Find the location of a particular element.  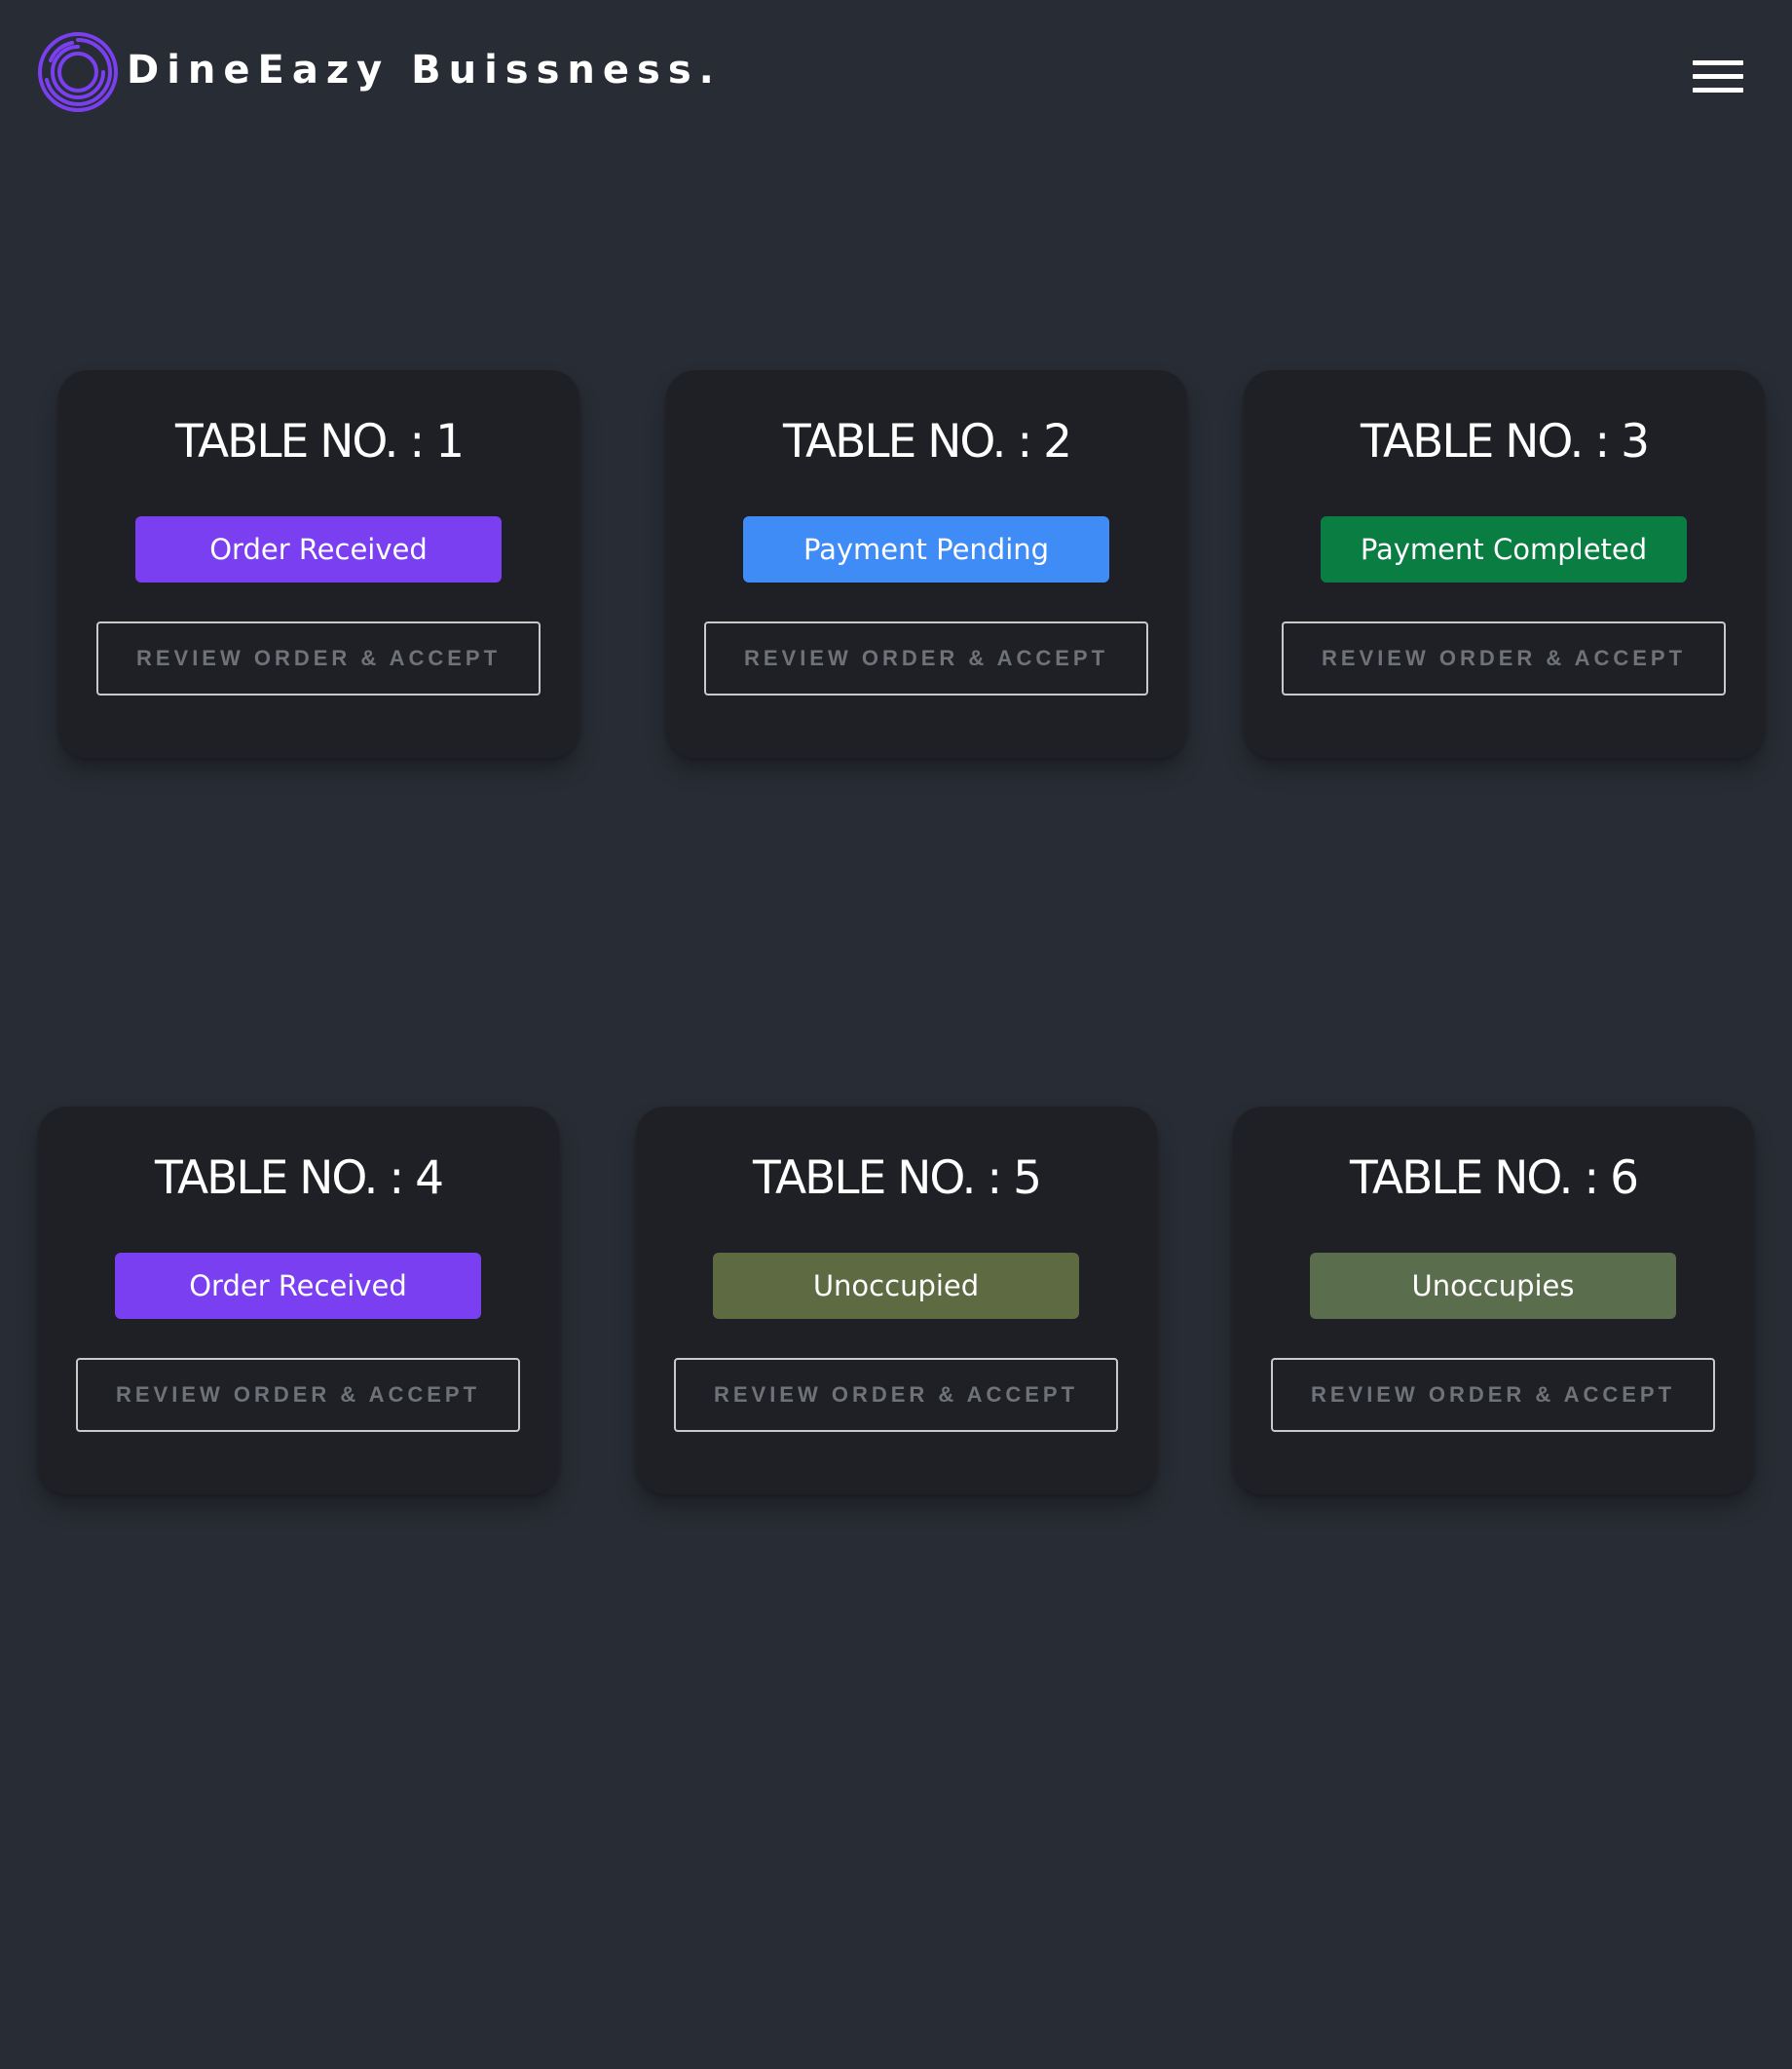

table-title: TABLE NO. : 6 is located at coordinates (1494, 1178).